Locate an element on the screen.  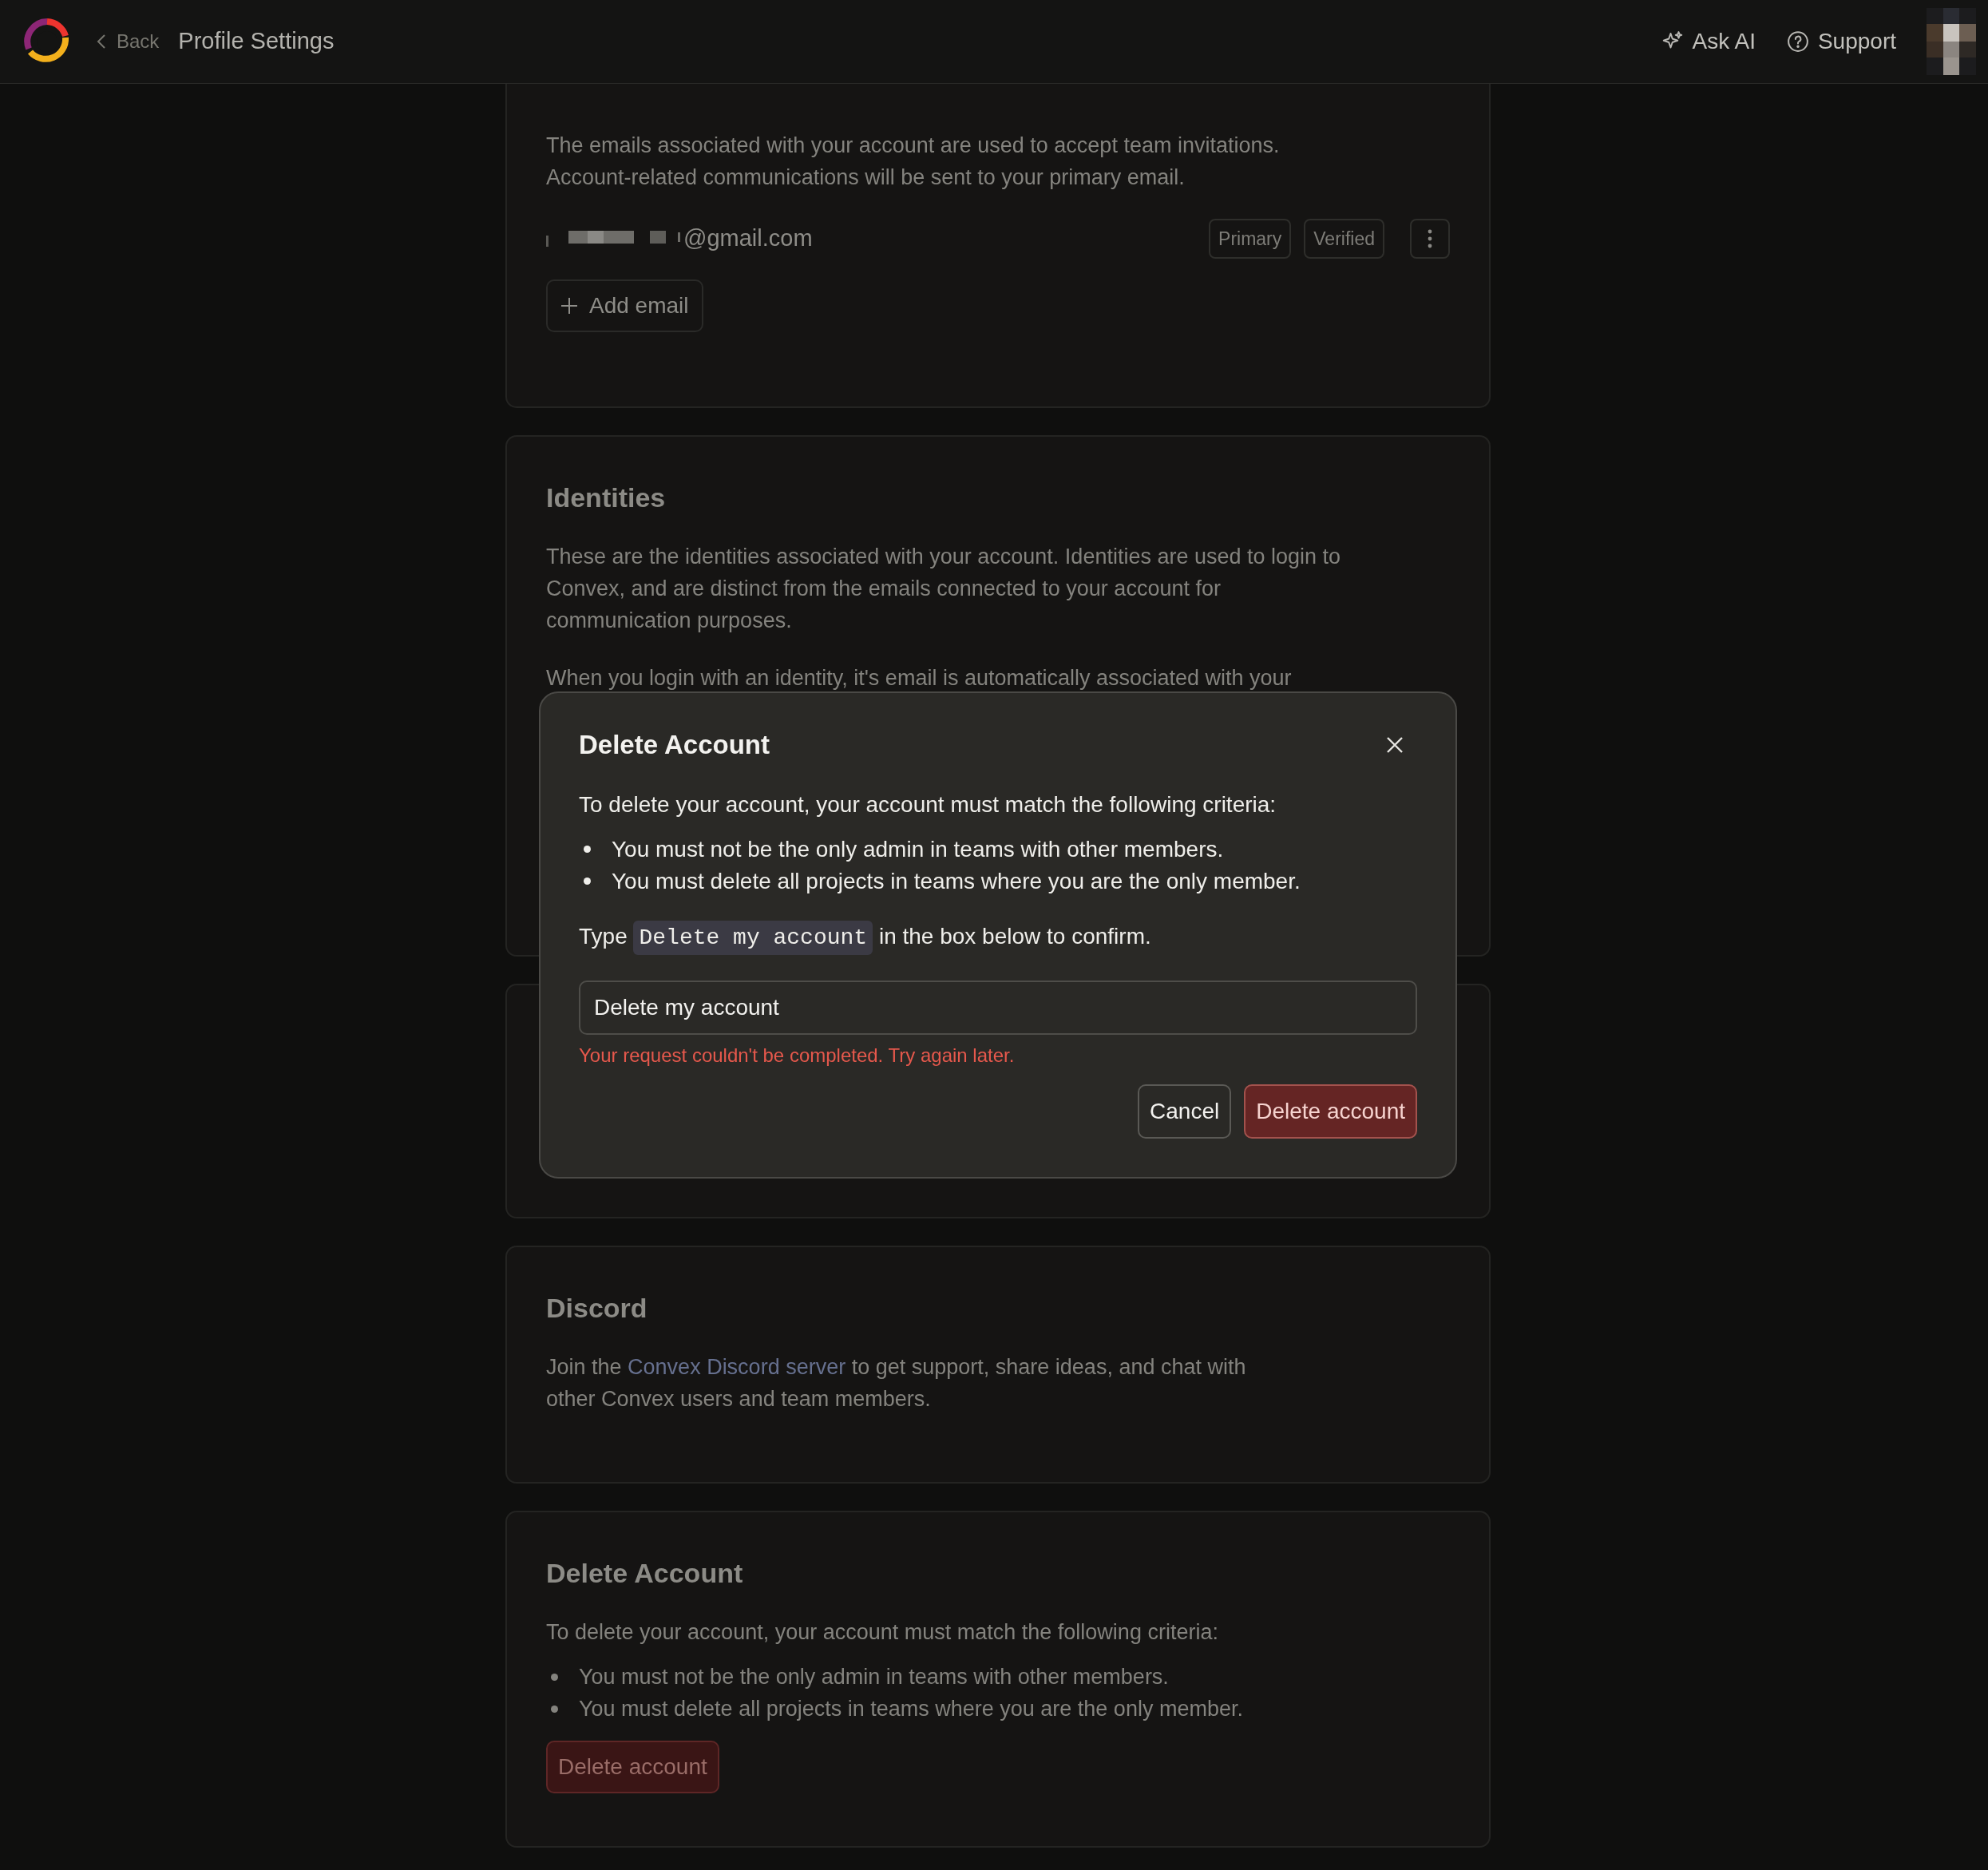
status-badge: Verified is located at coordinates (1344, 239).